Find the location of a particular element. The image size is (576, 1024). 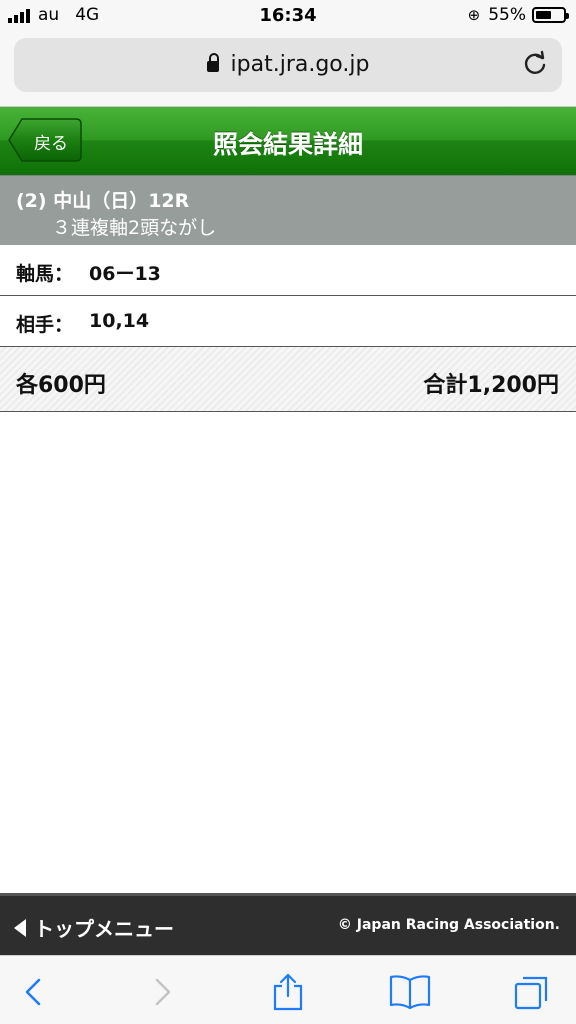

top-menu-link: トップメニュー is located at coordinates (94, 927).